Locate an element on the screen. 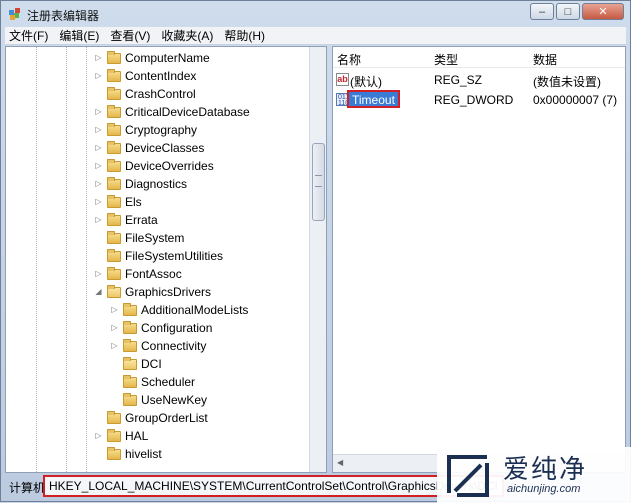 This screenshot has height=503, width=631. open-folder-icon is located at coordinates (130, 363).